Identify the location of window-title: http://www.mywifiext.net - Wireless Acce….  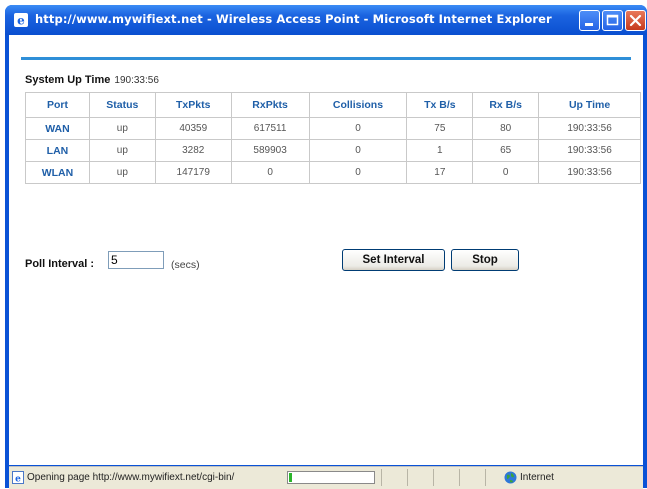
(293, 19).